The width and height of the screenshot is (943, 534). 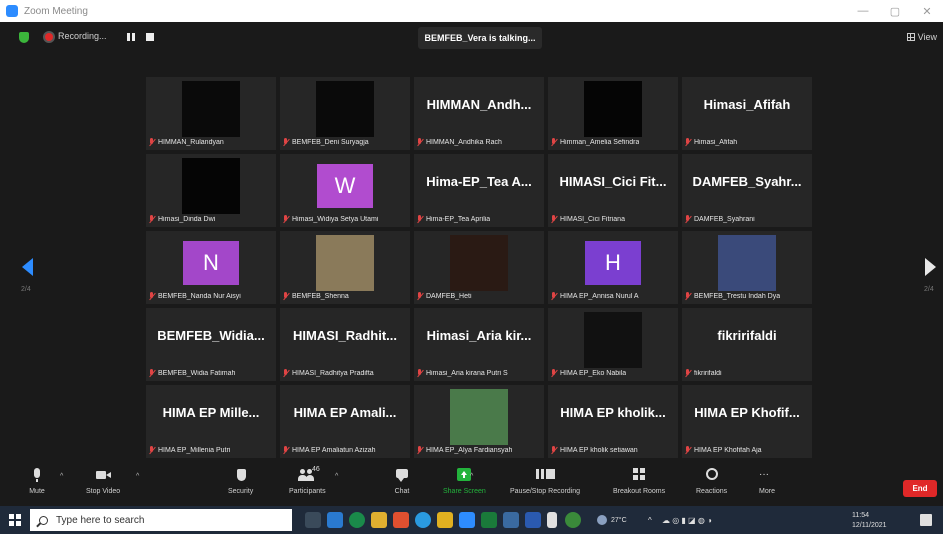 What do you see at coordinates (613, 344) in the screenshot?
I see `participant-tile: HIMA EP_Eko Nabila` at bounding box center [613, 344].